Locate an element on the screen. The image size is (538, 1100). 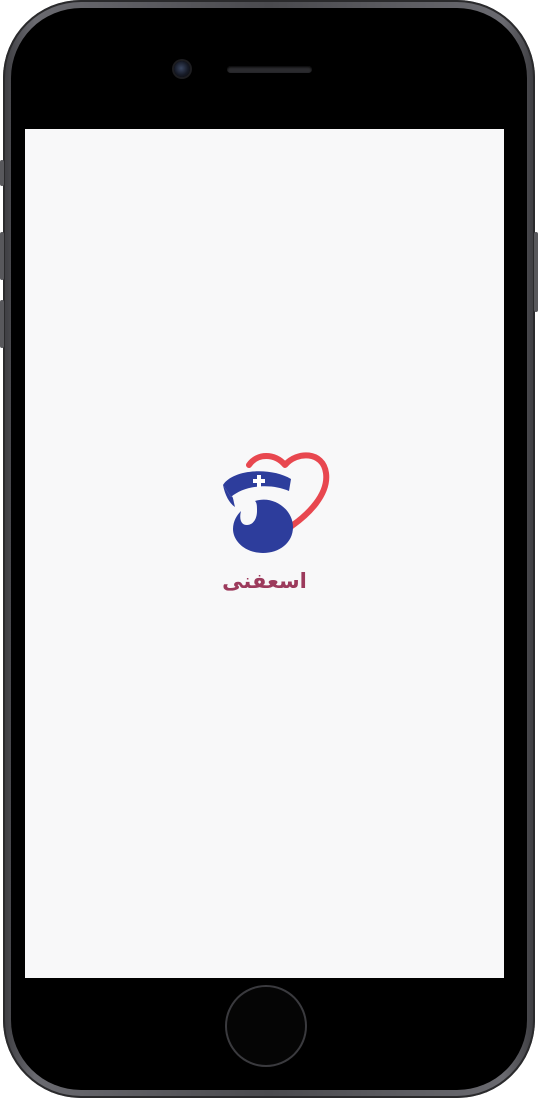
volume-up-button is located at coordinates (2, 256).